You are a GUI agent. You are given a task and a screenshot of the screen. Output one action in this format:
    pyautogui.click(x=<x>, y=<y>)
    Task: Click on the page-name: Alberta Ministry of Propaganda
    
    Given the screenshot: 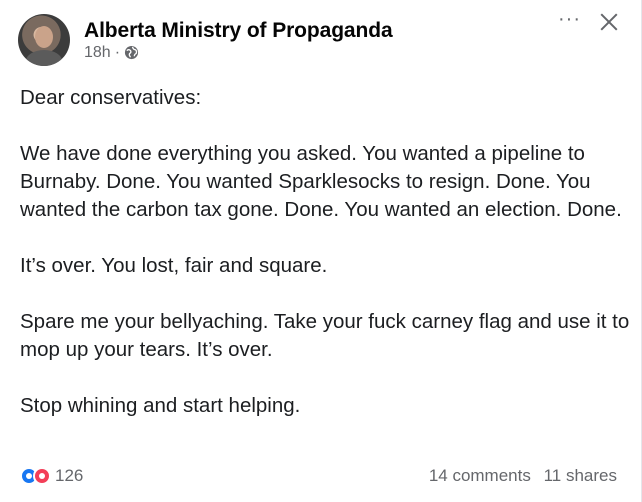 What is the action you would take?
    pyautogui.click(x=238, y=30)
    